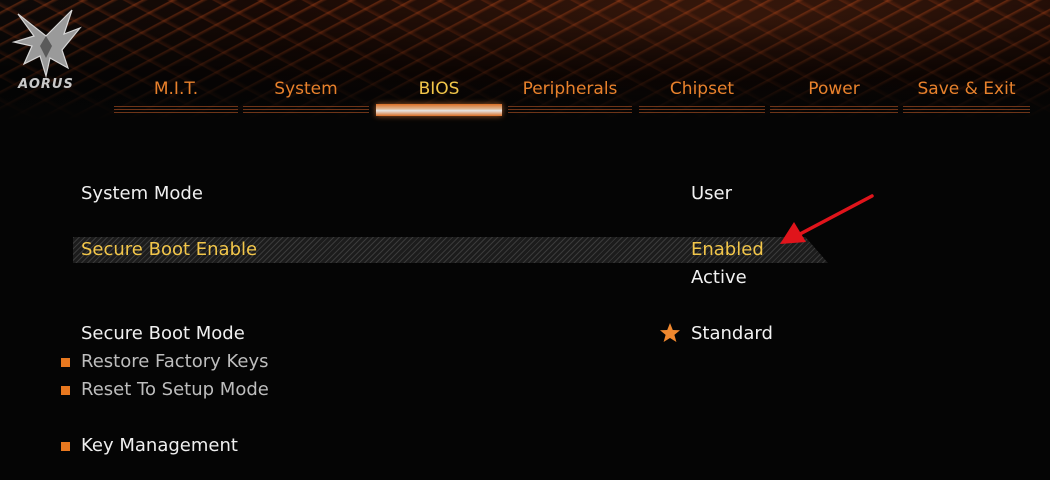  Describe the element at coordinates (702, 110) in the screenshot. I see `tab-underline-chipset` at that location.